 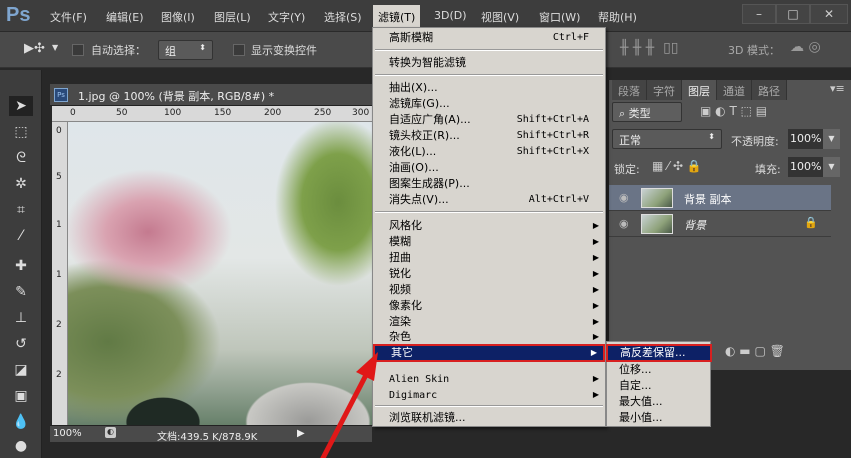 What do you see at coordinates (21, 236) in the screenshot?
I see `eyedropper-icon: ⁄` at bounding box center [21, 236].